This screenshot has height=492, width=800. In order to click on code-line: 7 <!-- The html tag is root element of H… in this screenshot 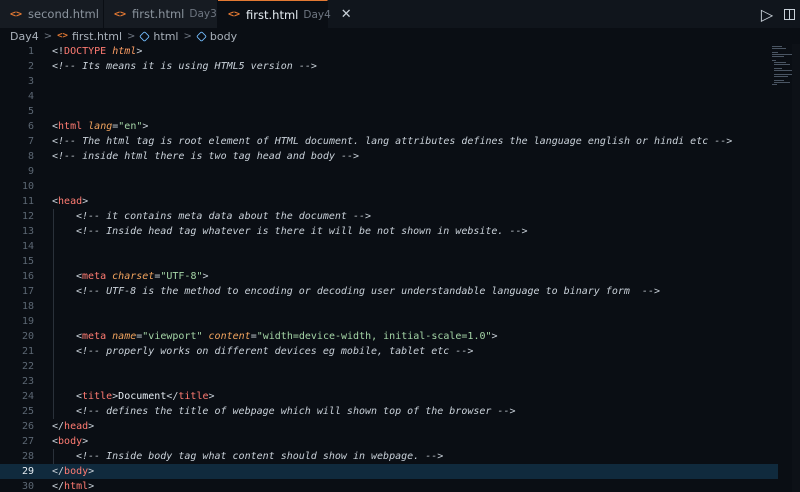, I will do `click(389, 141)`.